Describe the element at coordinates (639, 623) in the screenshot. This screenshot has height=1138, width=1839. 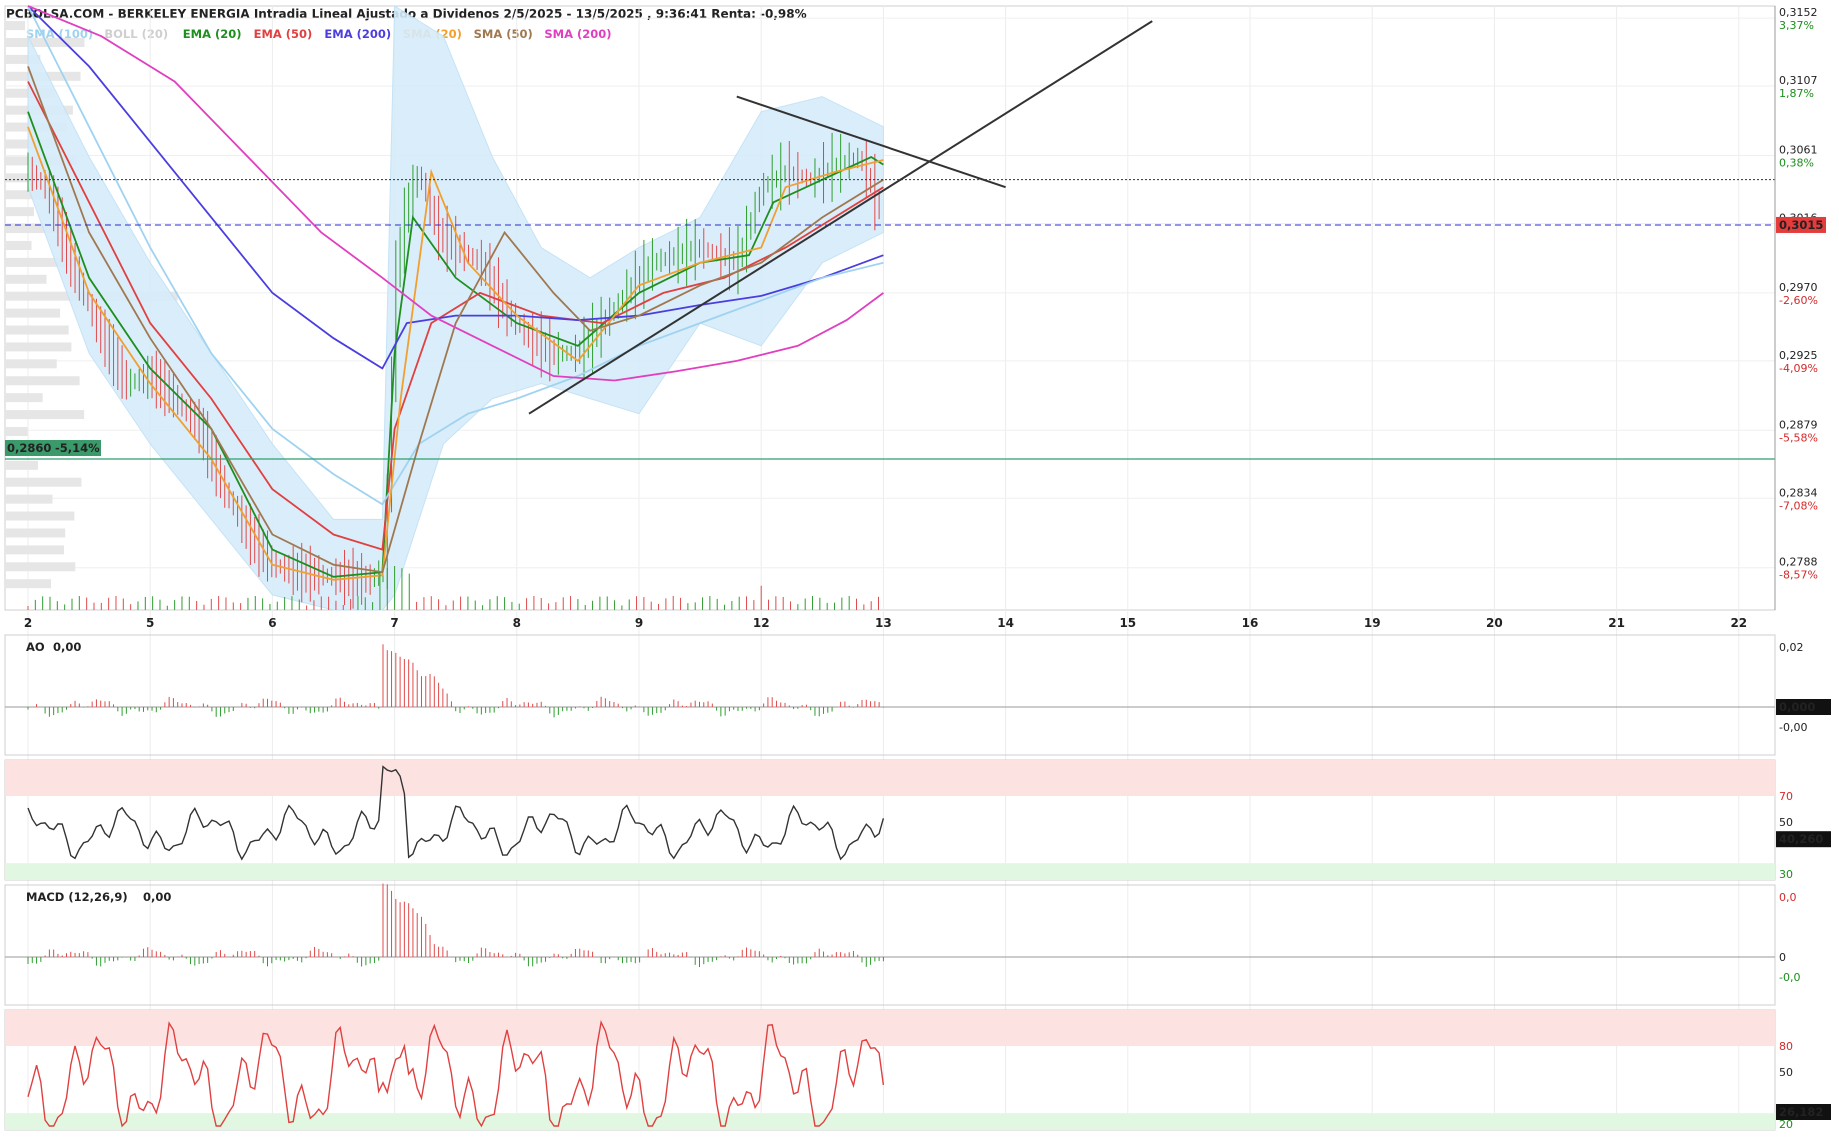
I see `date-label: 9` at that location.